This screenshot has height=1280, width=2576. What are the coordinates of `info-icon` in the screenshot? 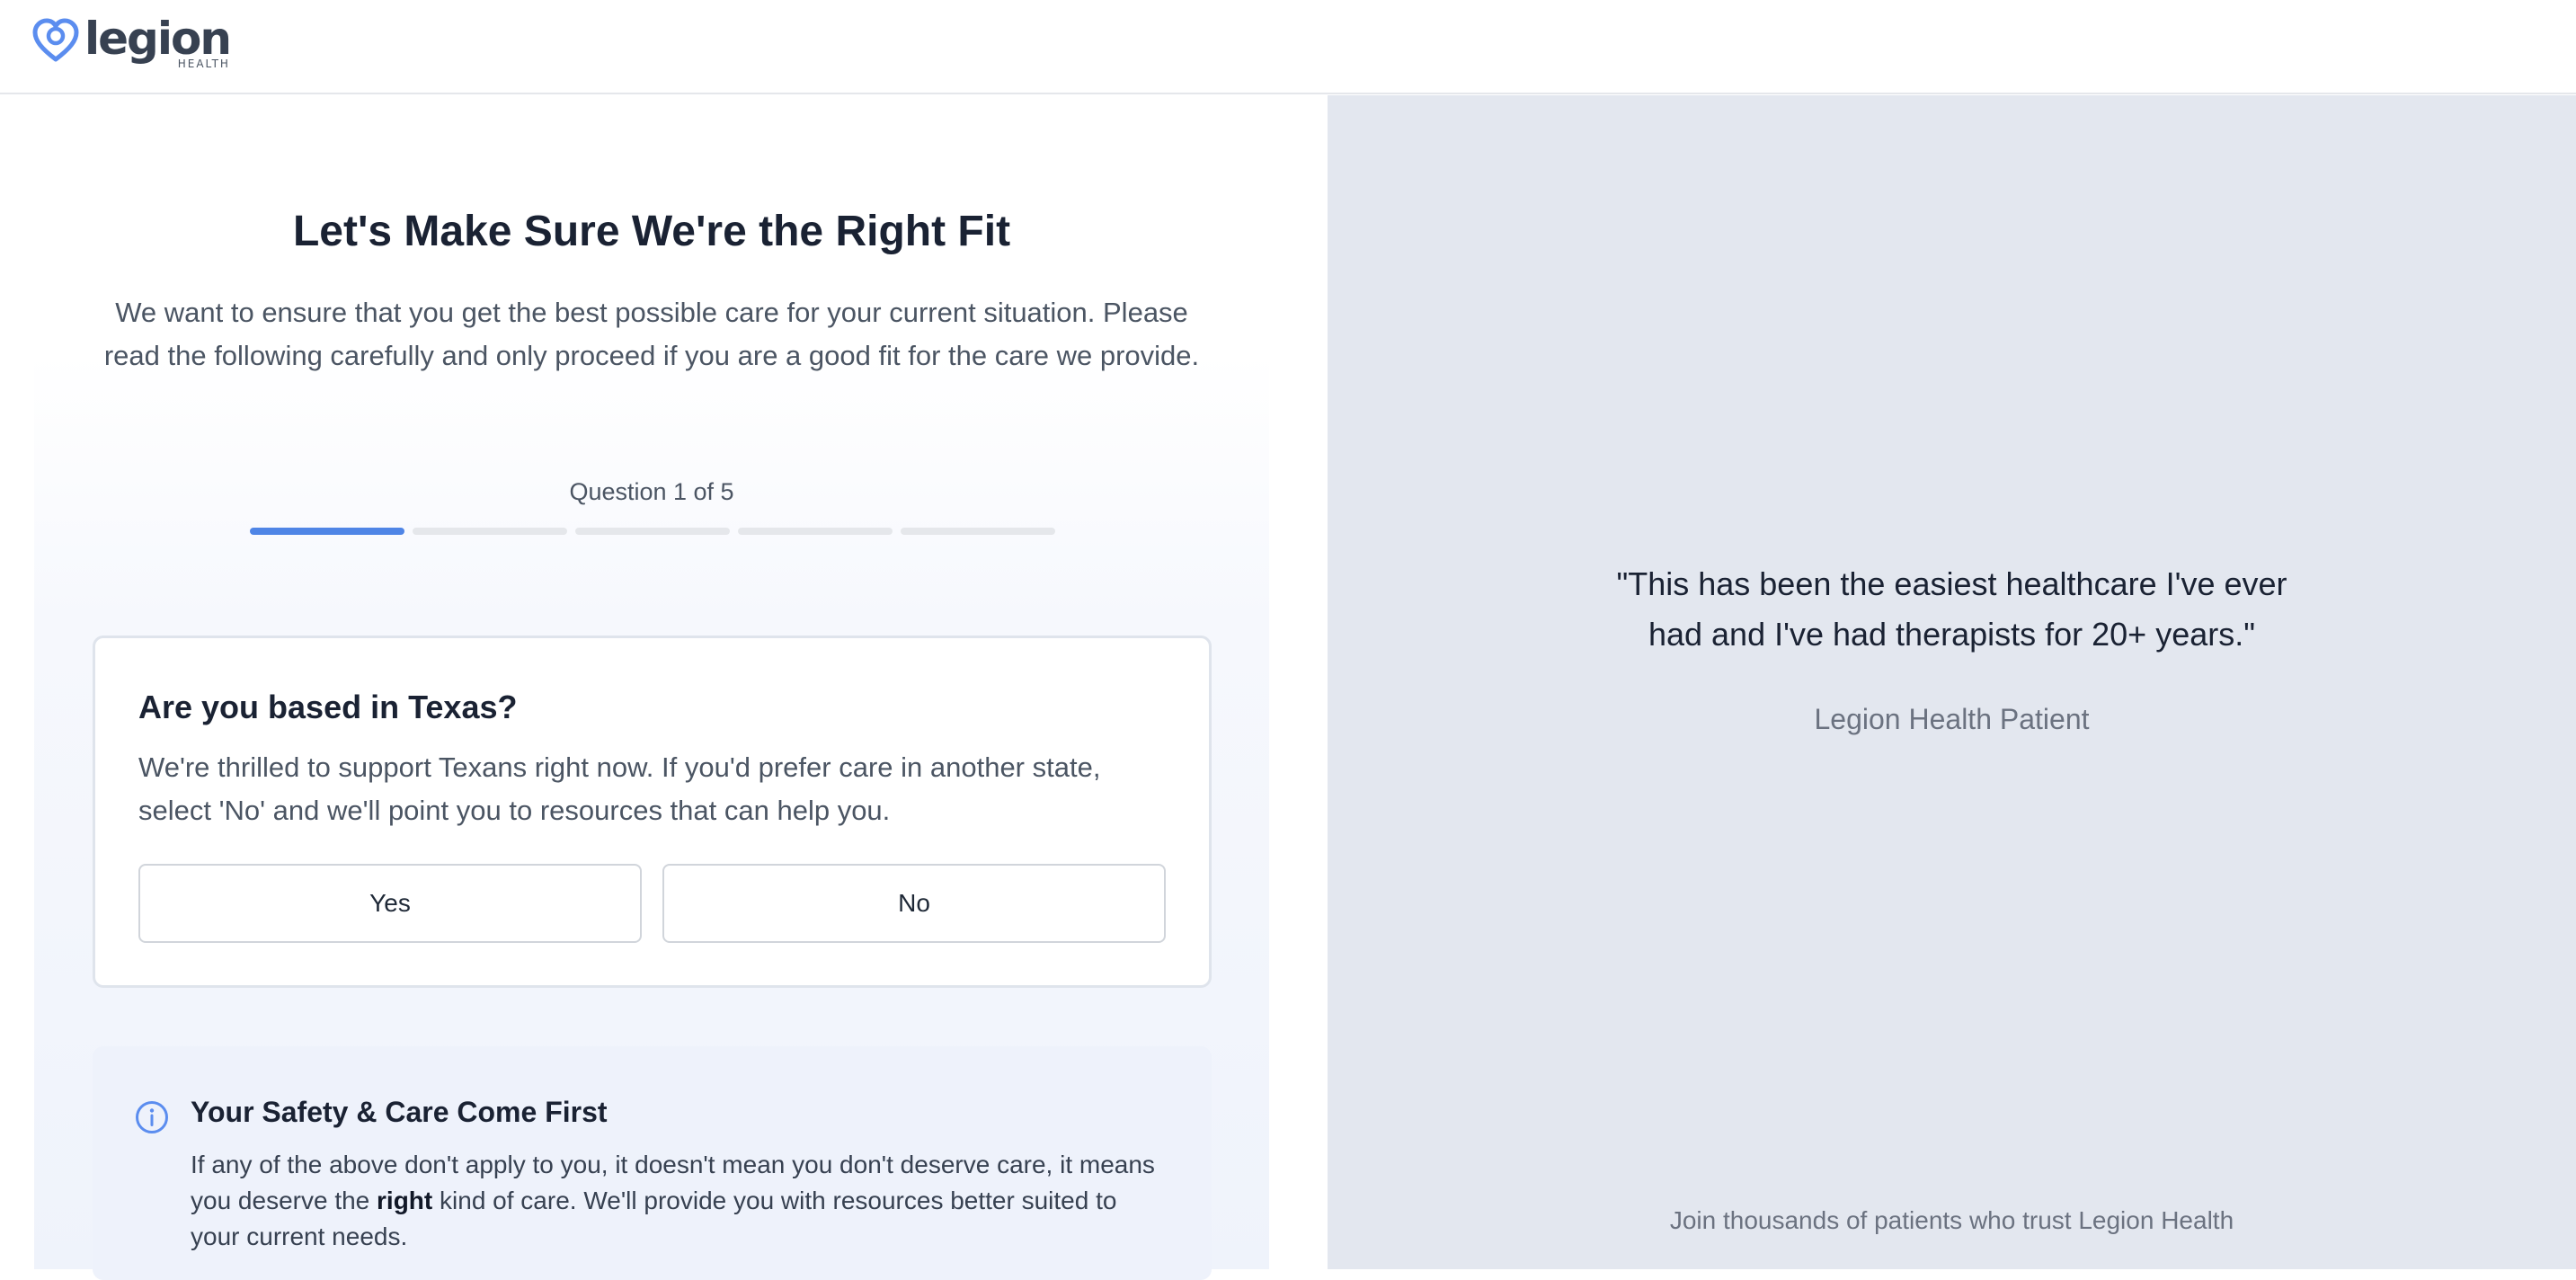 It's located at (152, 1117).